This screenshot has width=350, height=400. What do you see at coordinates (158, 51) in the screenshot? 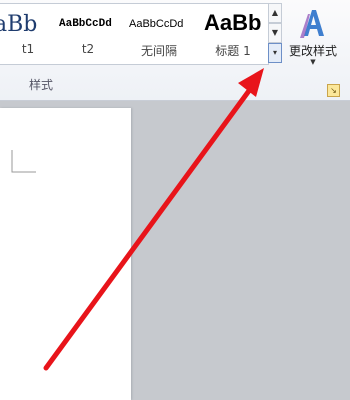
I see `style-label: 无间隔` at bounding box center [158, 51].